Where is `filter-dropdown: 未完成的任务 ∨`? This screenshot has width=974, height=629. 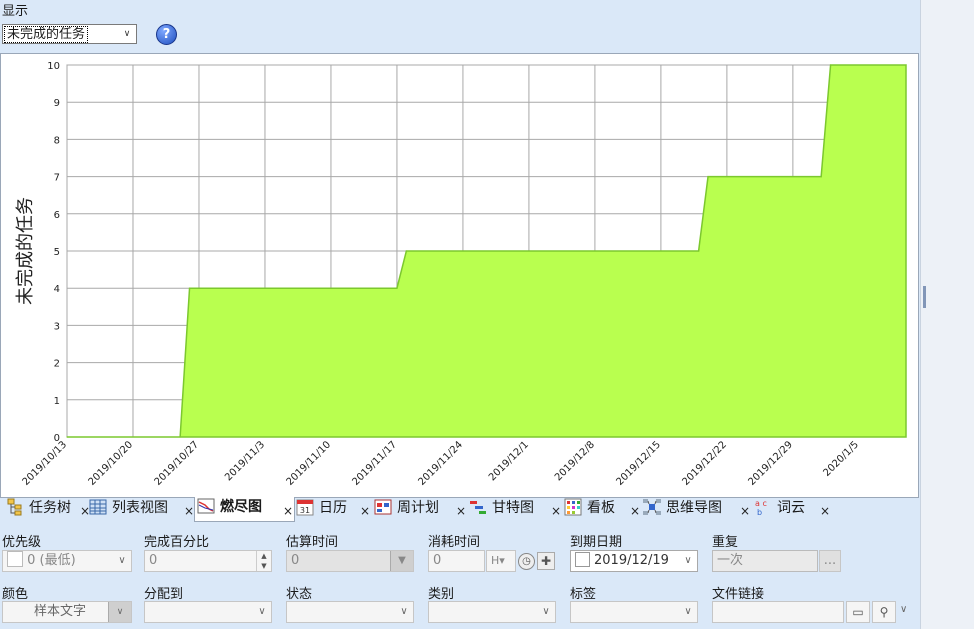
filter-dropdown: 未完成的任务 ∨ is located at coordinates (69, 34).